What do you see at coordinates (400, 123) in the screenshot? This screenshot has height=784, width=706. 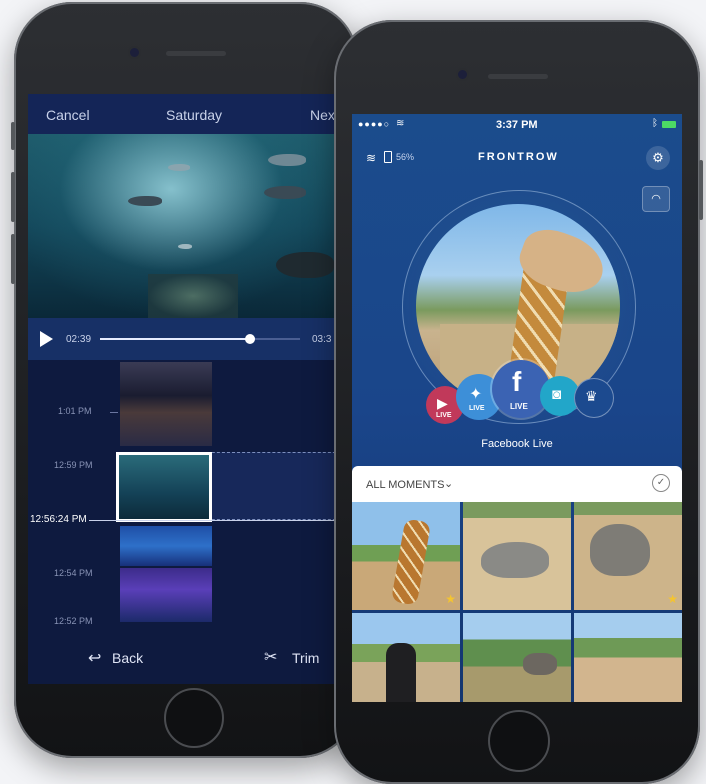 I see `wifi-status-icon: ≋` at bounding box center [400, 123].